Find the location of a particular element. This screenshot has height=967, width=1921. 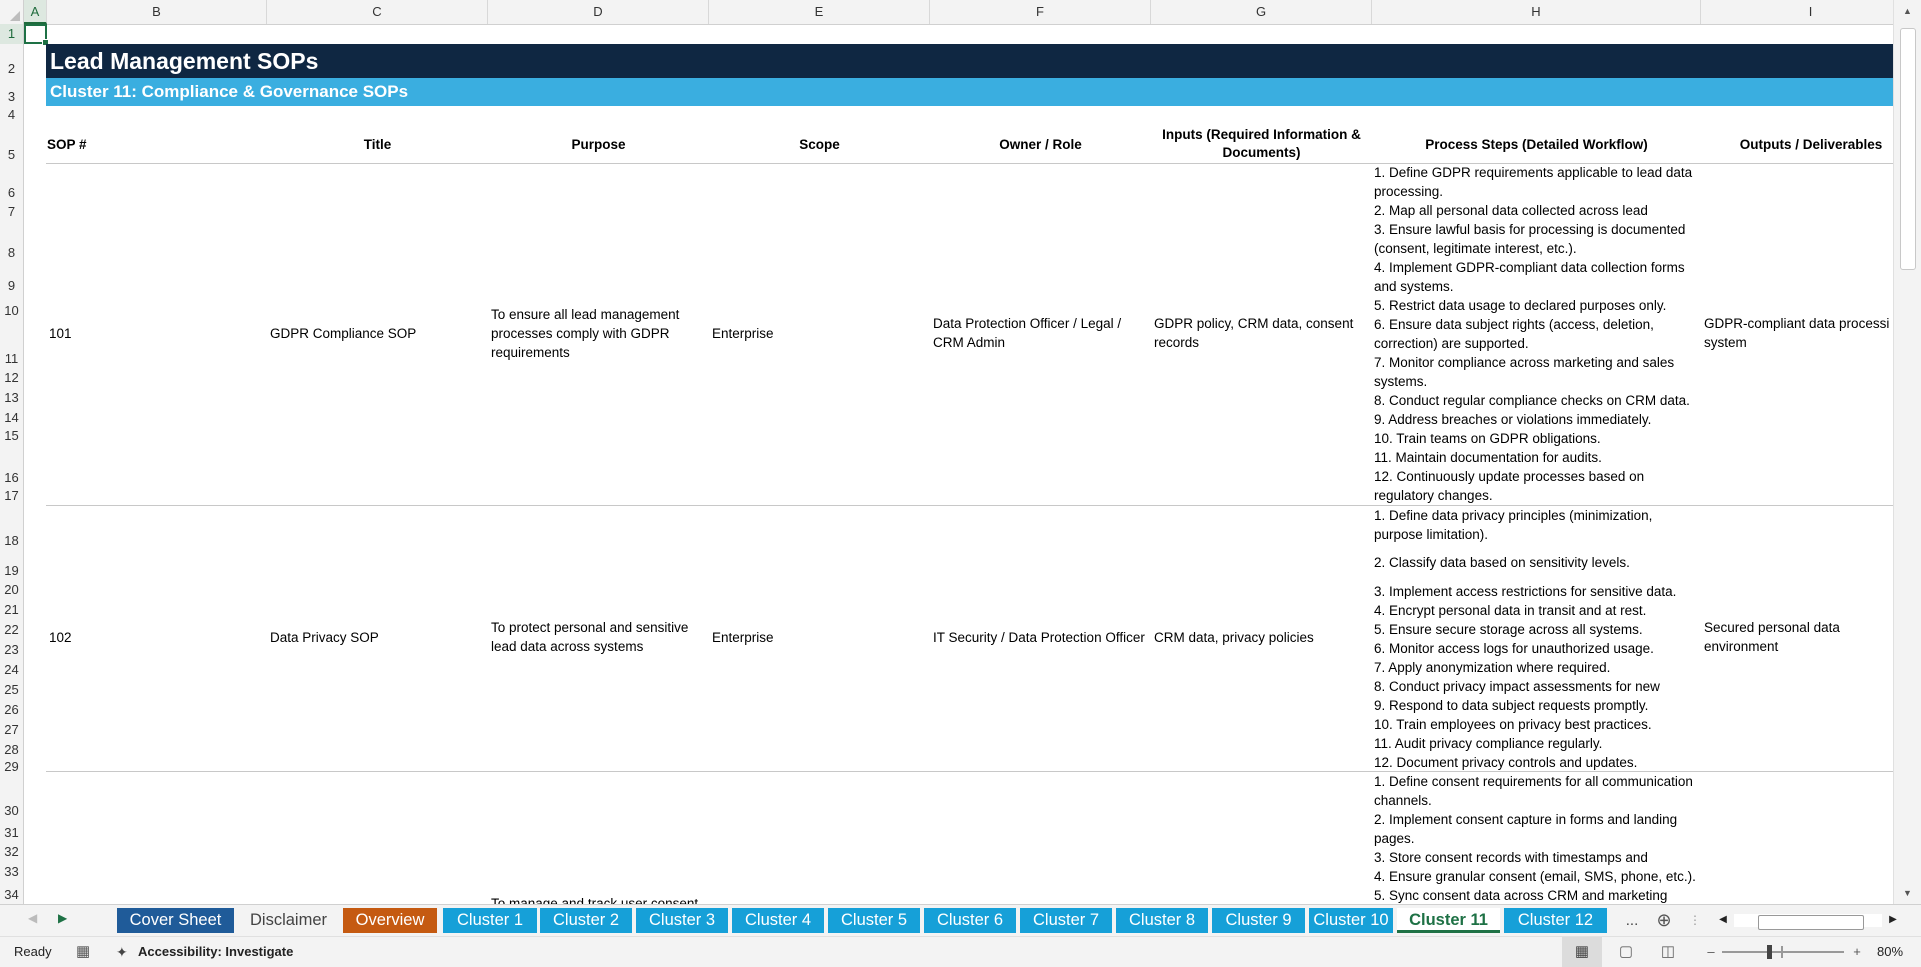

column-header-h: H is located at coordinates (1536, 12).